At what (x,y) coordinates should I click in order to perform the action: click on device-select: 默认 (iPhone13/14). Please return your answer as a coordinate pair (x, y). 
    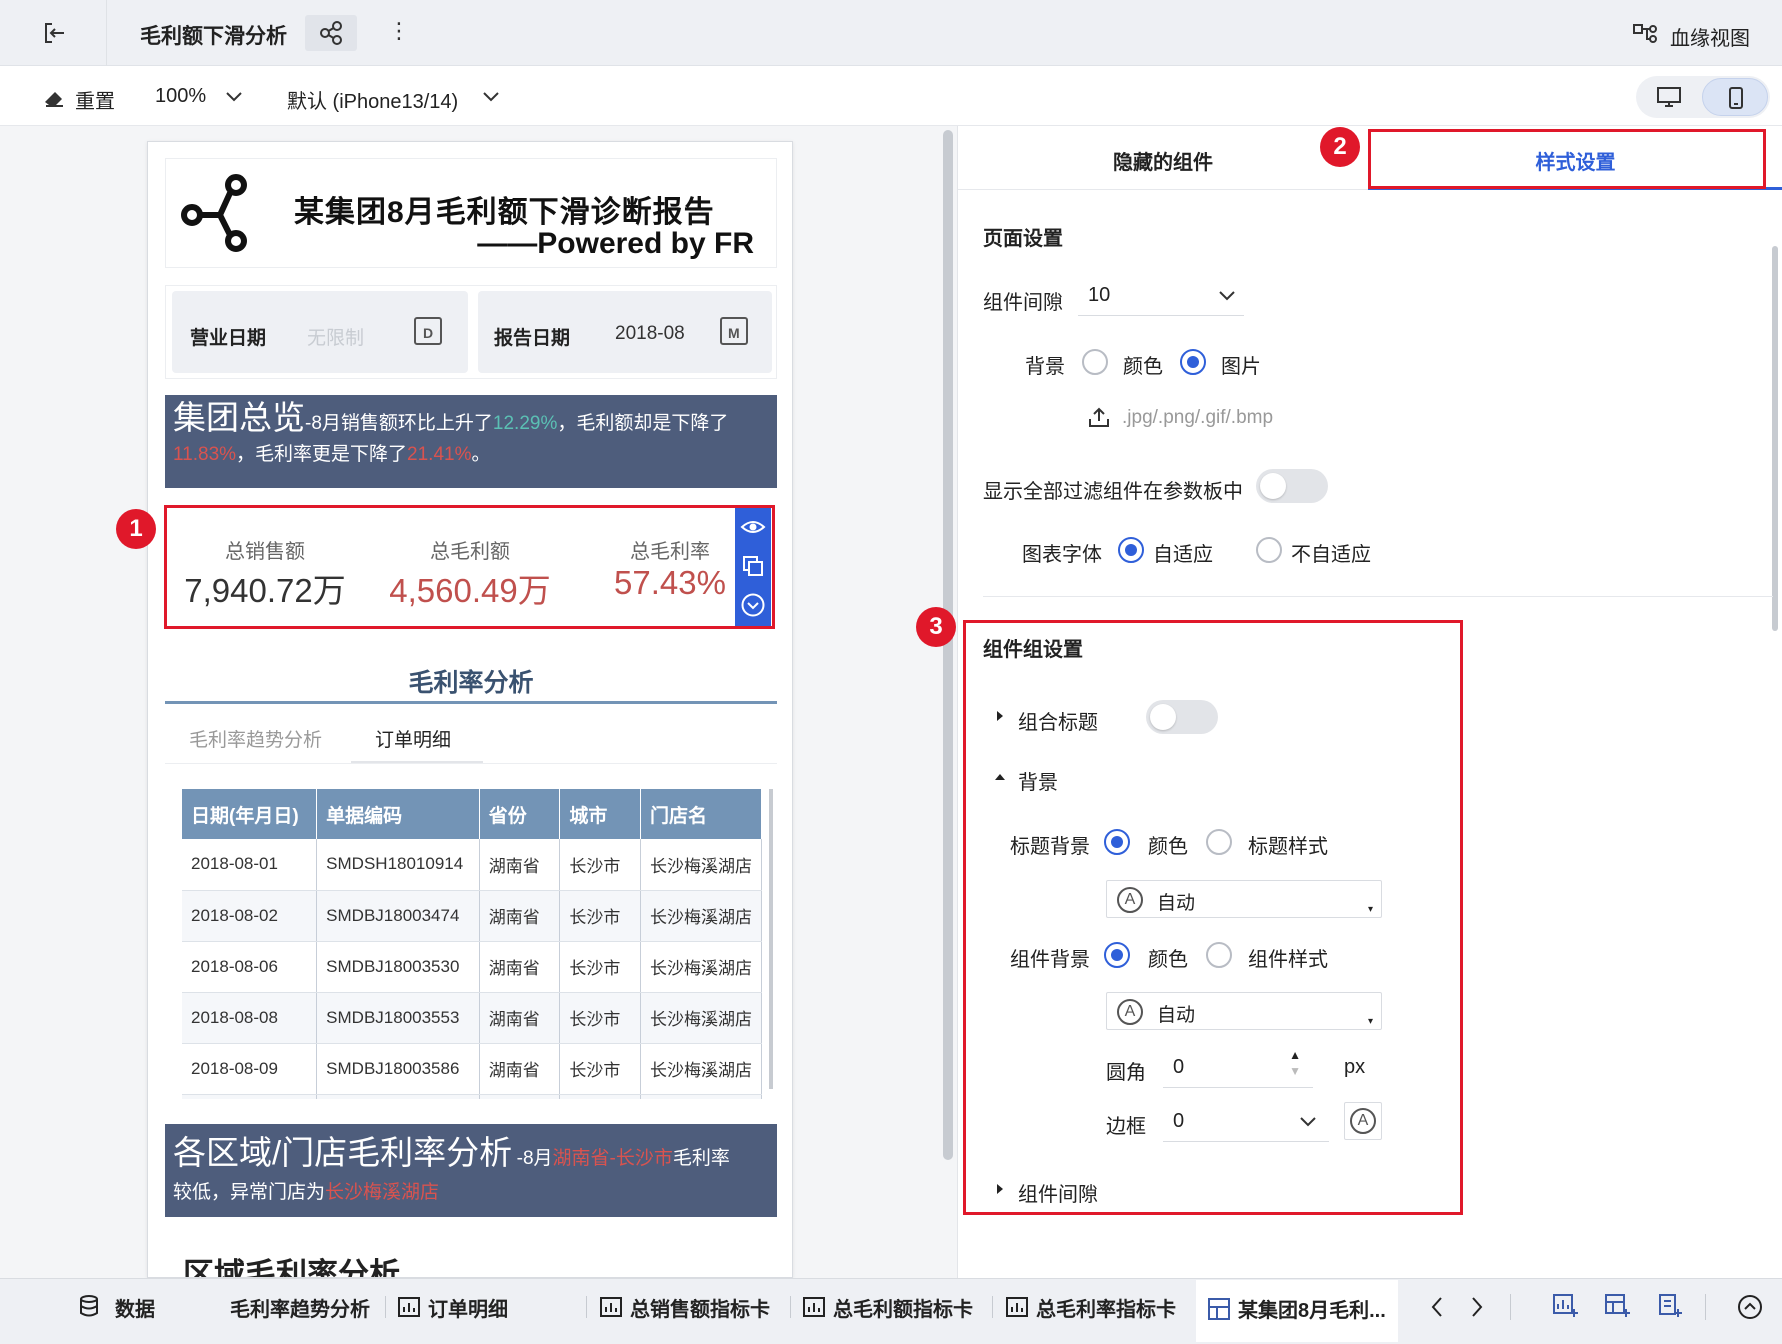
    Looking at the image, I should click on (397, 99).